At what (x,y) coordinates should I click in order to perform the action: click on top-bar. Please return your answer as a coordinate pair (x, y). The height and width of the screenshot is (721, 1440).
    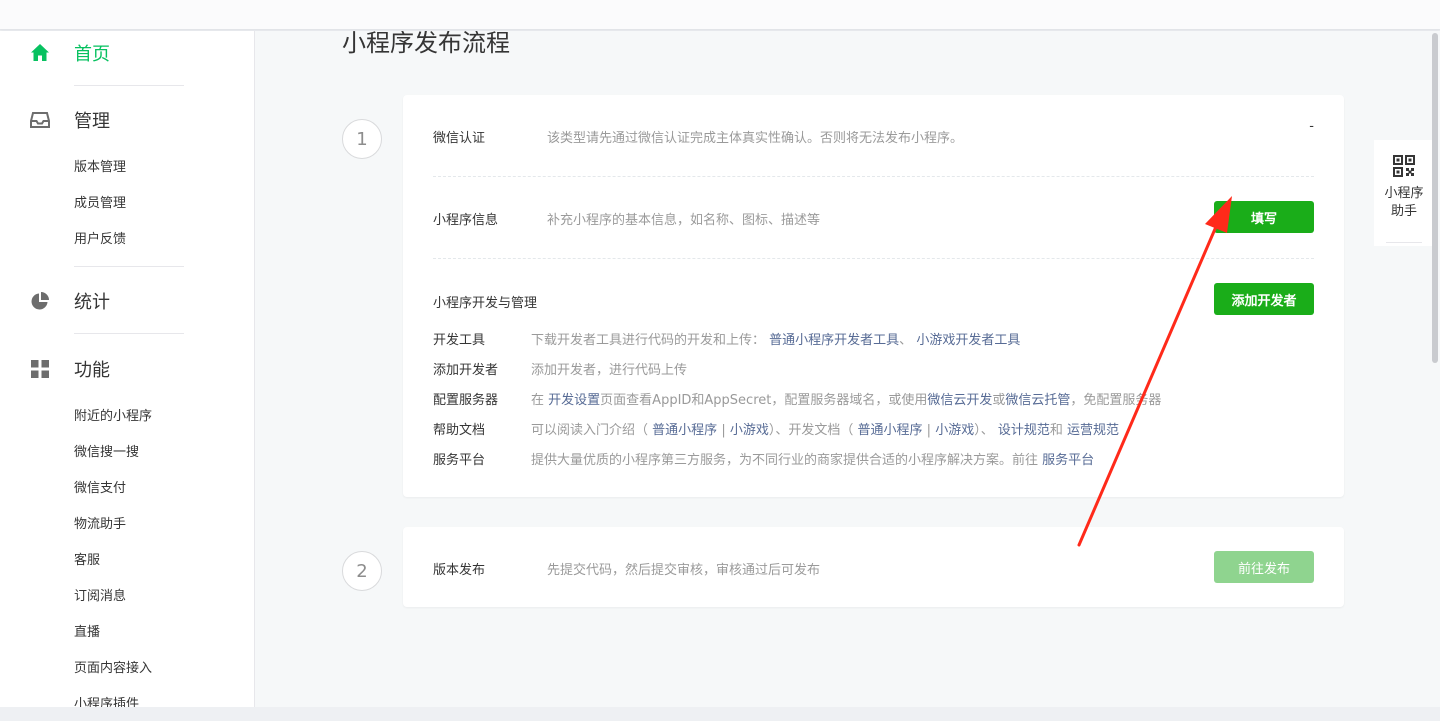
    Looking at the image, I should click on (720, 15).